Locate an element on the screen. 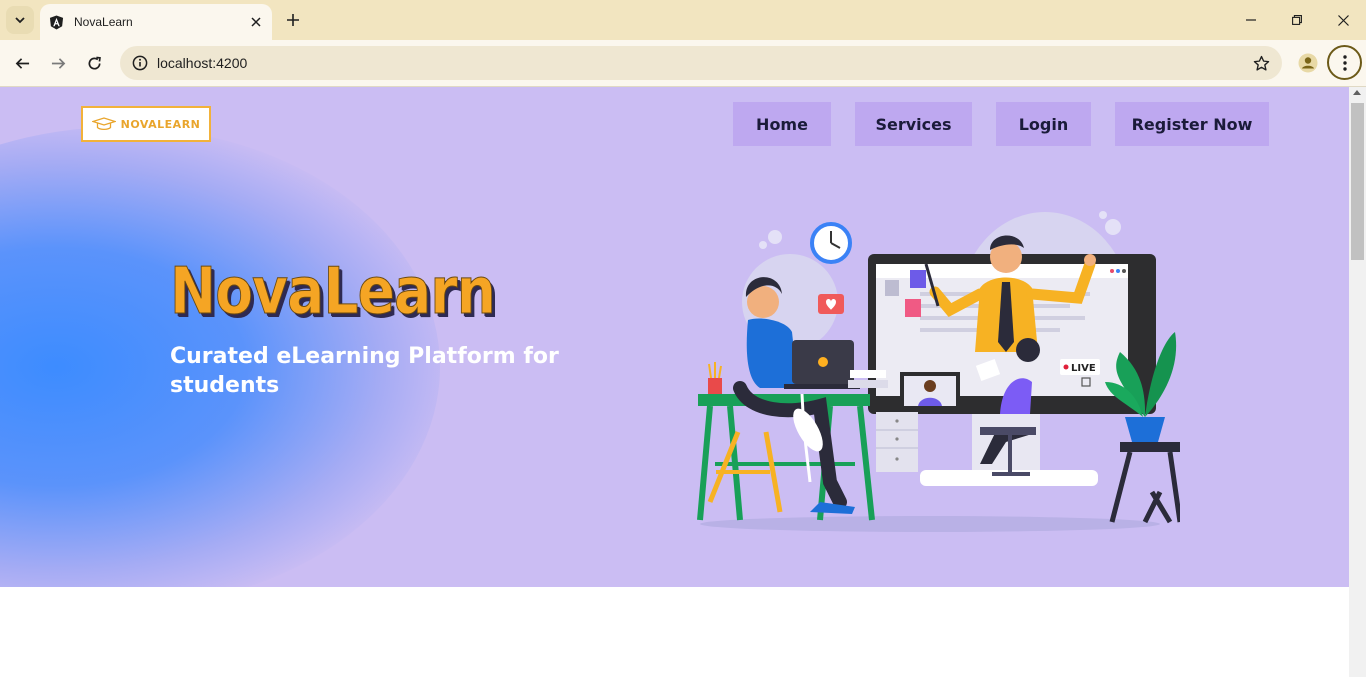 This screenshot has height=677, width=1366. person-icon is located at coordinates (1308, 63).